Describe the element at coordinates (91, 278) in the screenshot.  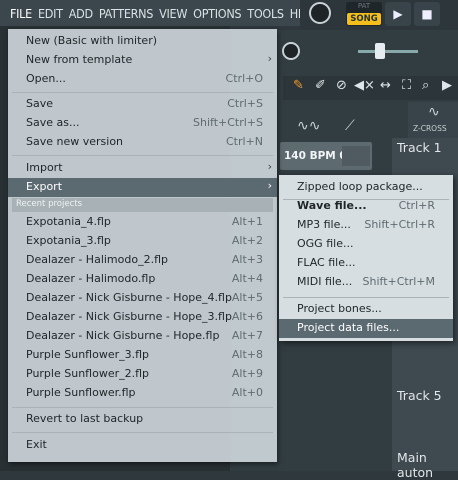
I see `menu-item-label: Dealazer - Halimodo.flp` at that location.